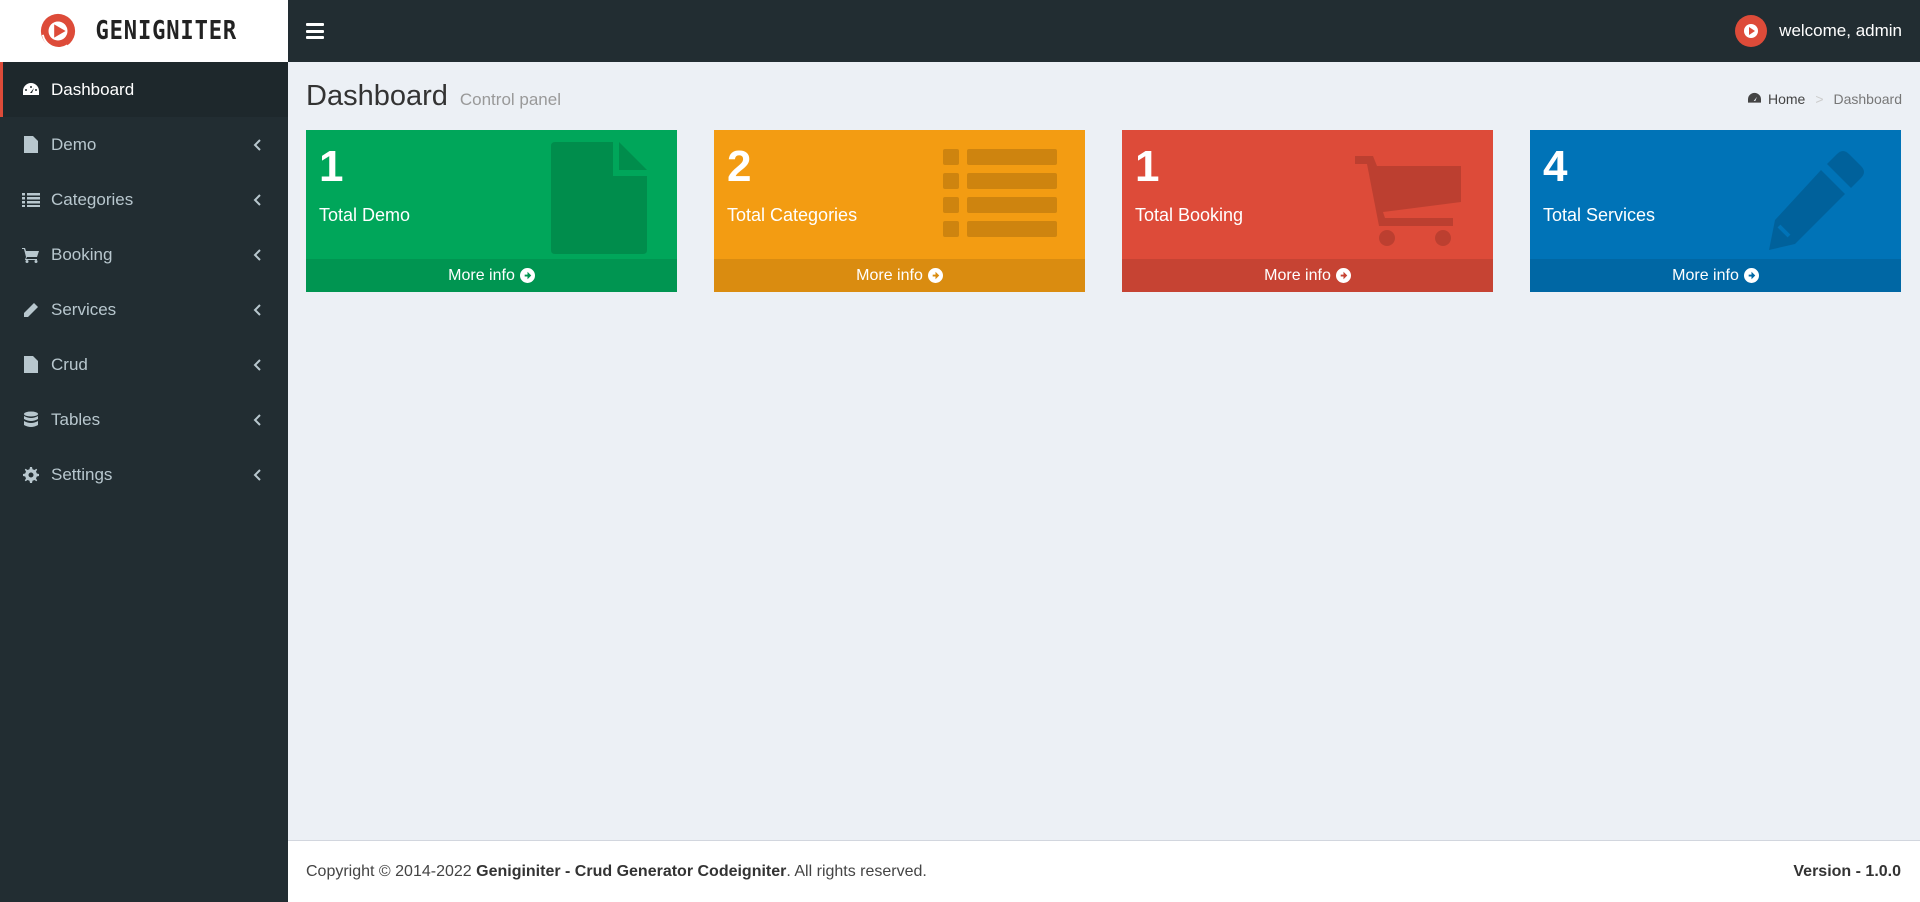 Image resolution: width=1920 pixels, height=902 pixels. Describe the element at coordinates (491, 211) in the screenshot. I see `stat-box-demo: 1 Total Demo More info` at that location.